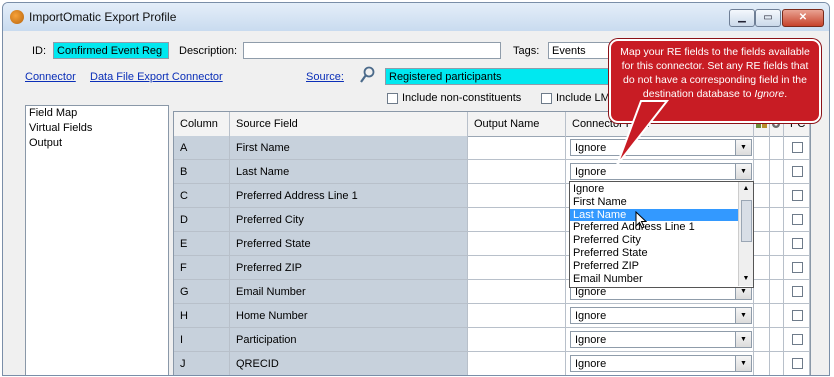 The image size is (834, 377). Describe the element at coordinates (97, 113) in the screenshot. I see `sidebar-item-field-map: Field Map` at that location.